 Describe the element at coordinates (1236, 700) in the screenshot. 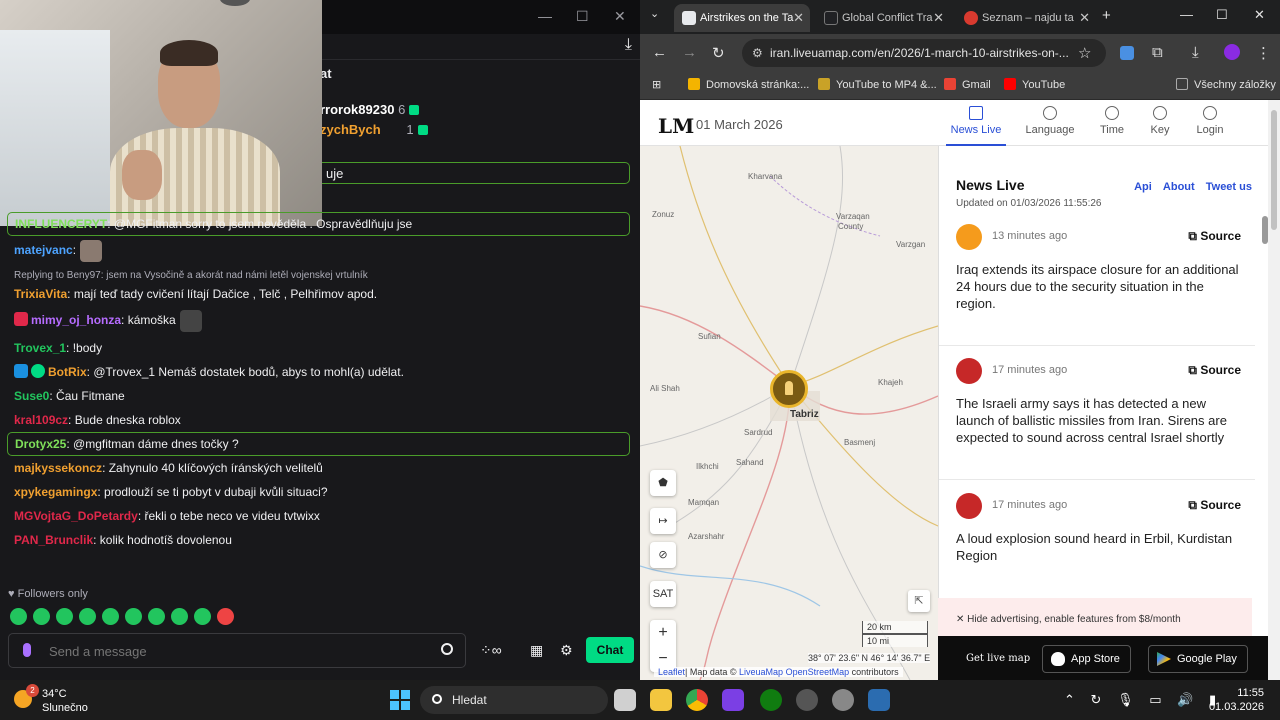

I see `clock: 11:55 01.03.2026` at that location.